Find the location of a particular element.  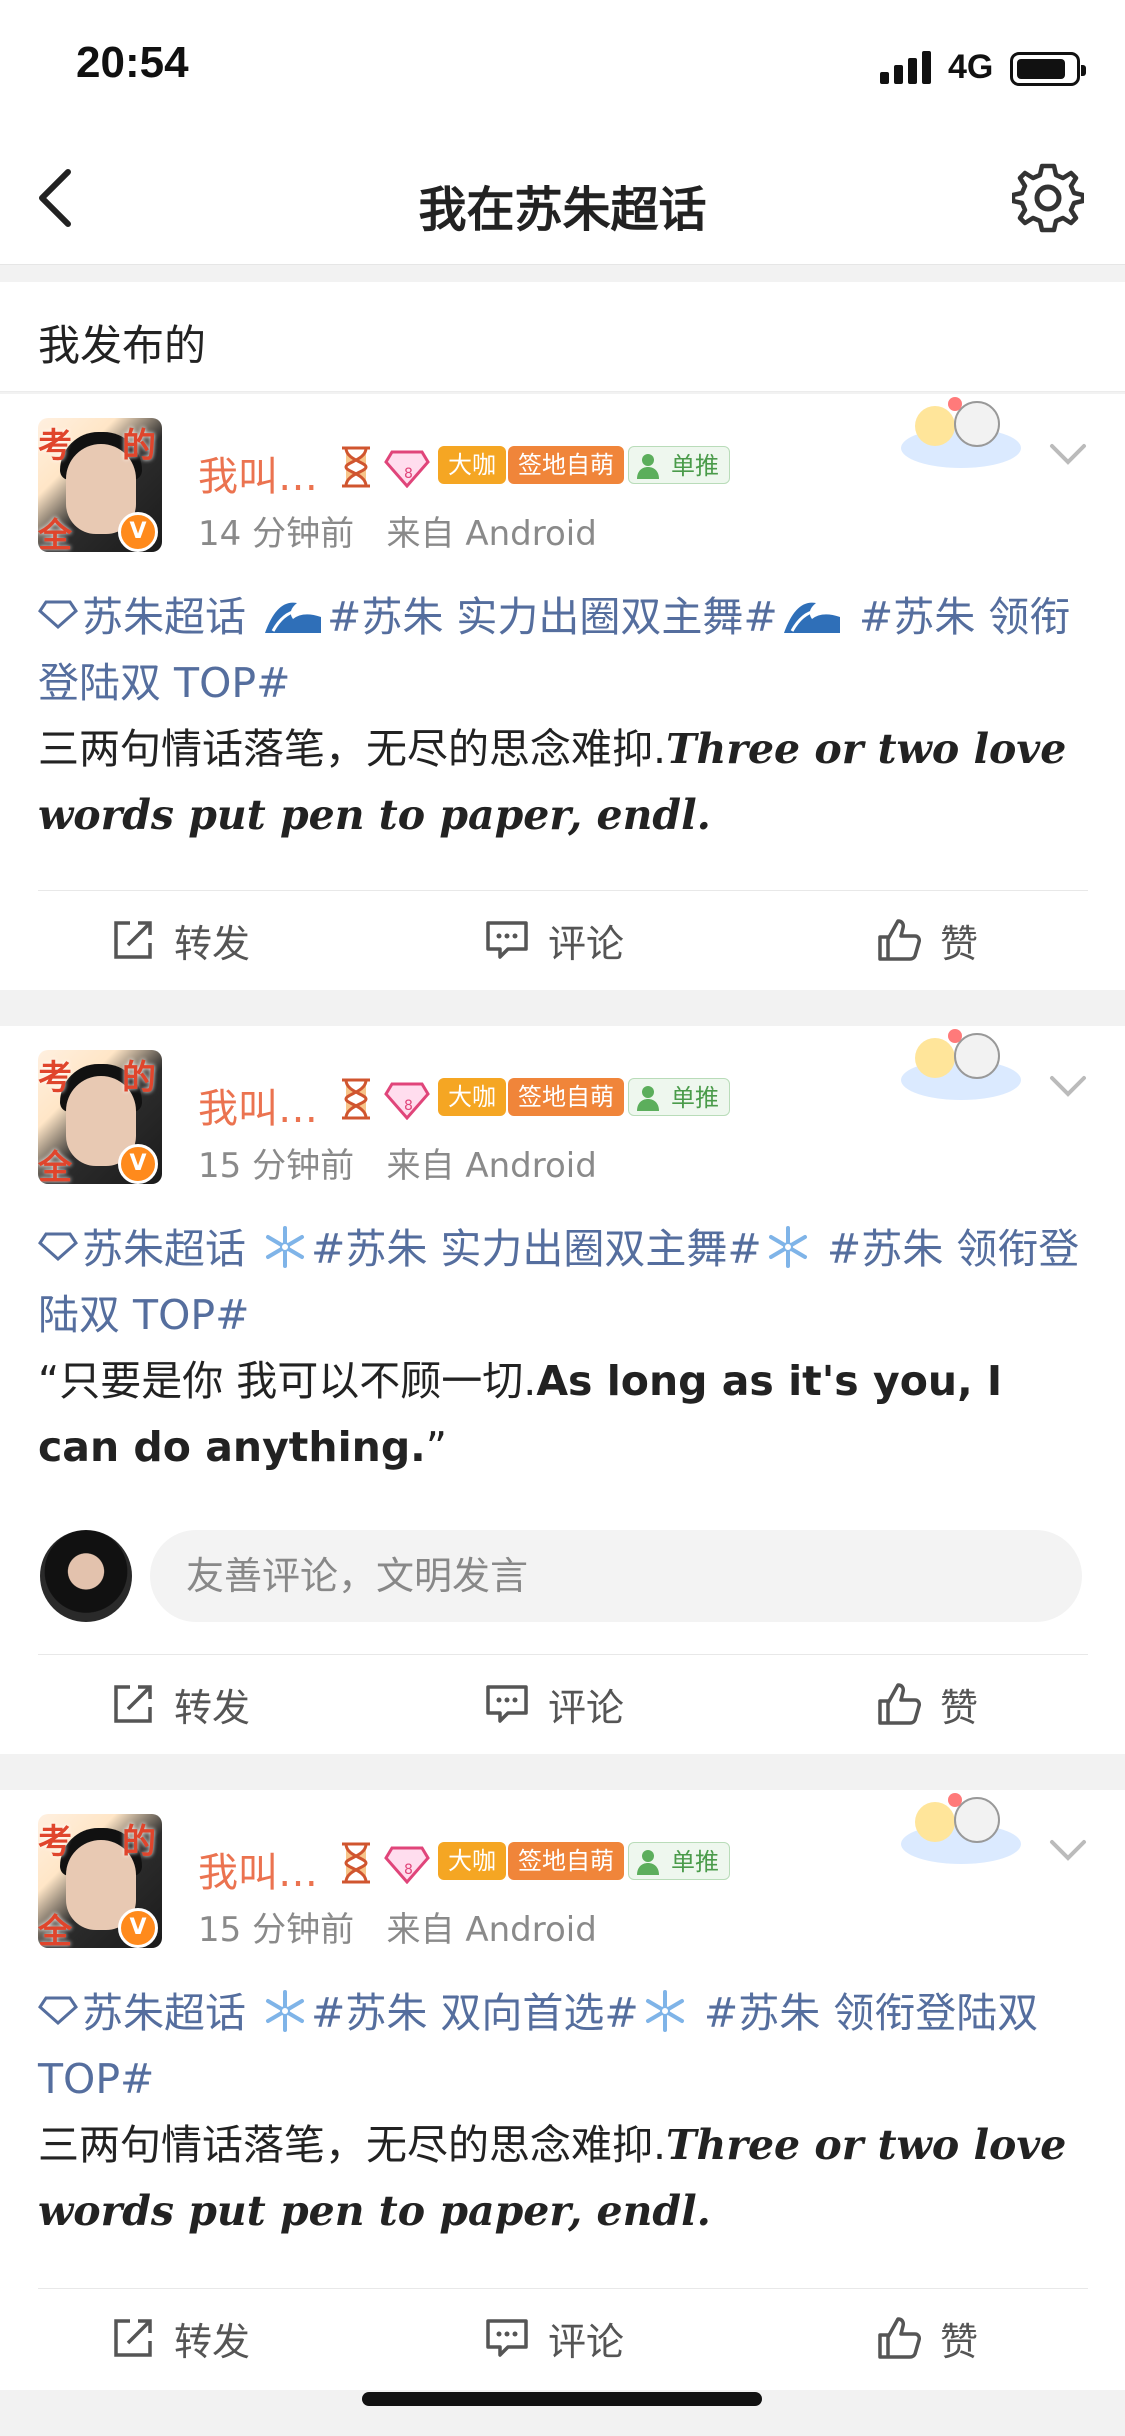

signal-icon is located at coordinates (907, 67).